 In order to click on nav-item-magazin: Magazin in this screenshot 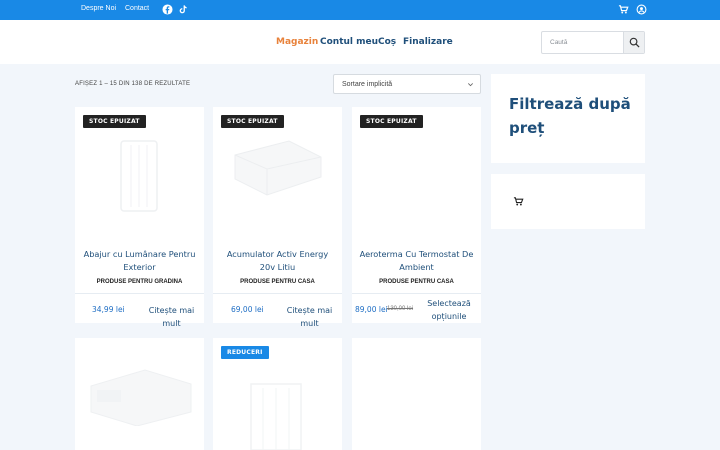, I will do `click(297, 42)`.